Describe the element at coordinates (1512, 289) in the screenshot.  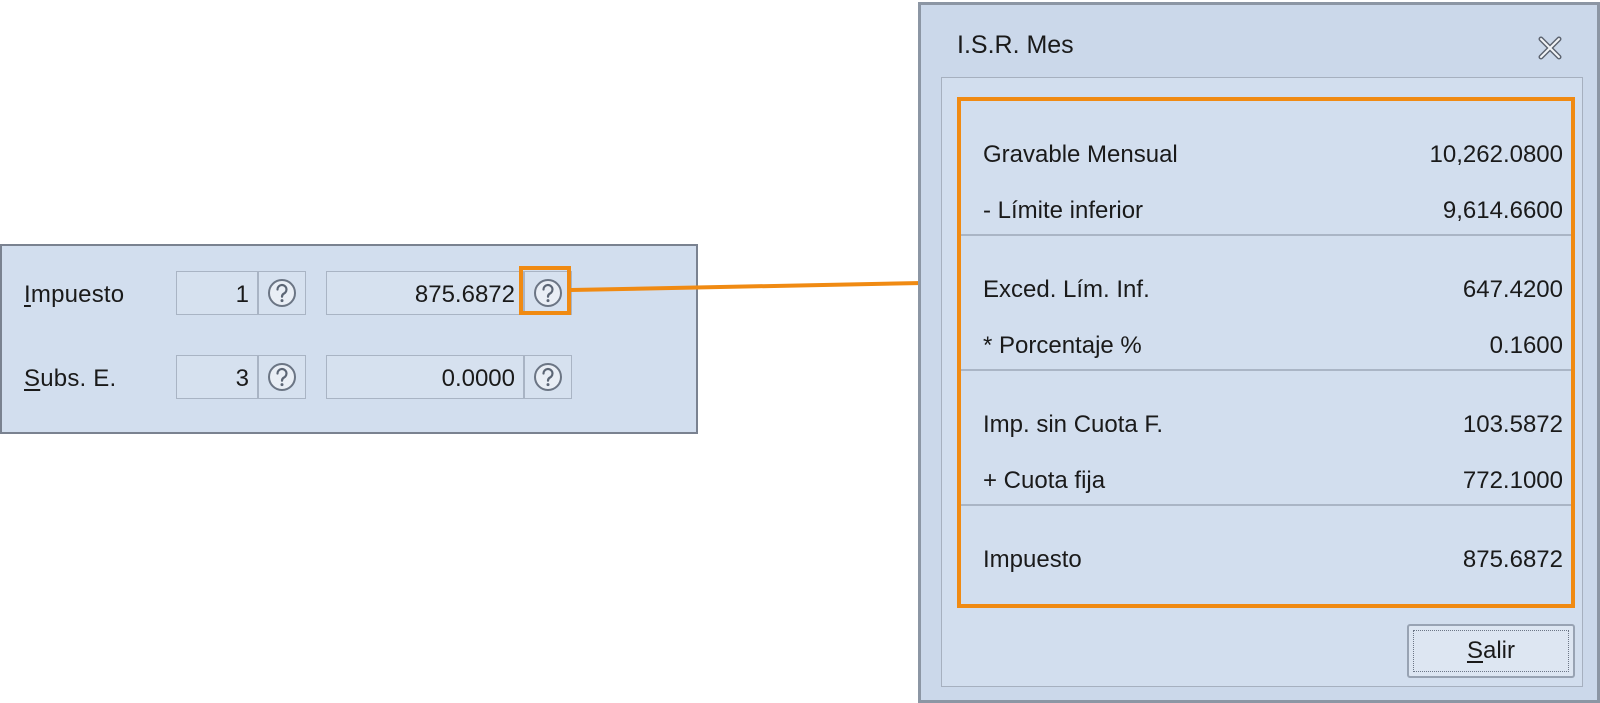
I see `excedente-value: 647.4200` at that location.